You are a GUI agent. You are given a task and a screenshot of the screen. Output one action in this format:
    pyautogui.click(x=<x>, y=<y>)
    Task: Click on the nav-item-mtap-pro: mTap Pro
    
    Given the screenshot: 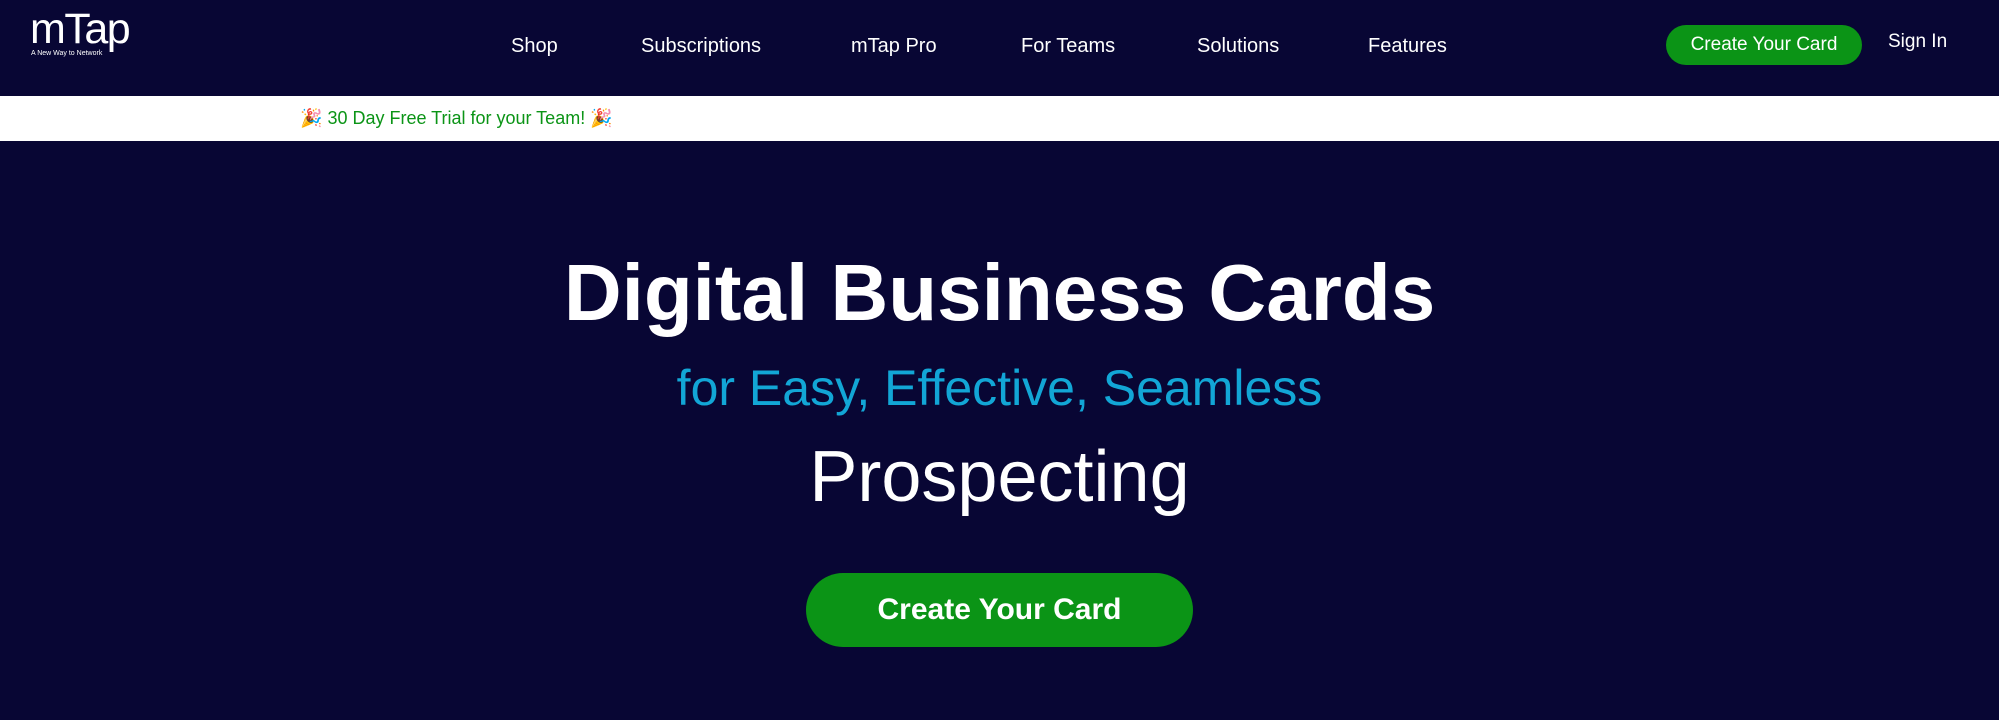 What is the action you would take?
    pyautogui.click(x=894, y=46)
    